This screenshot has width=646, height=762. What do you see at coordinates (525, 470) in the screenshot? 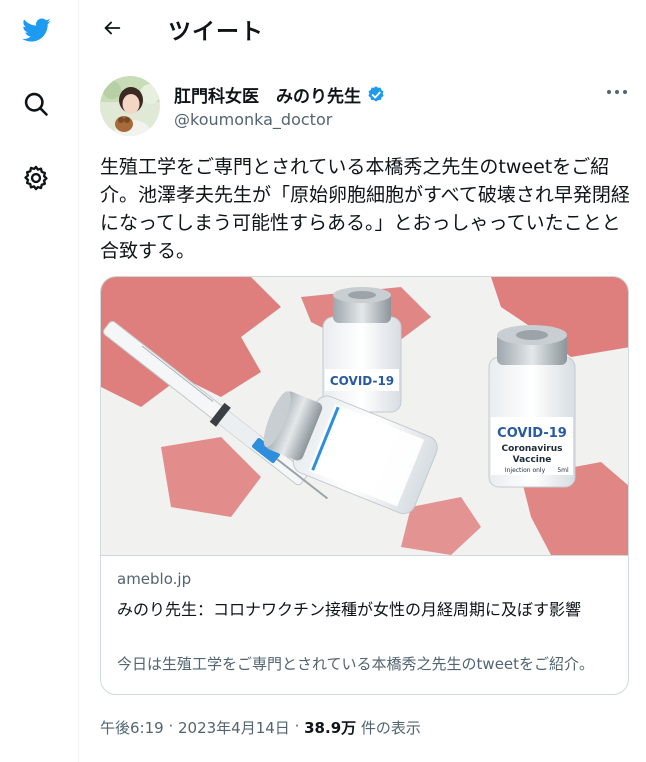
I see `vial-b-line3: Injection only` at bounding box center [525, 470].